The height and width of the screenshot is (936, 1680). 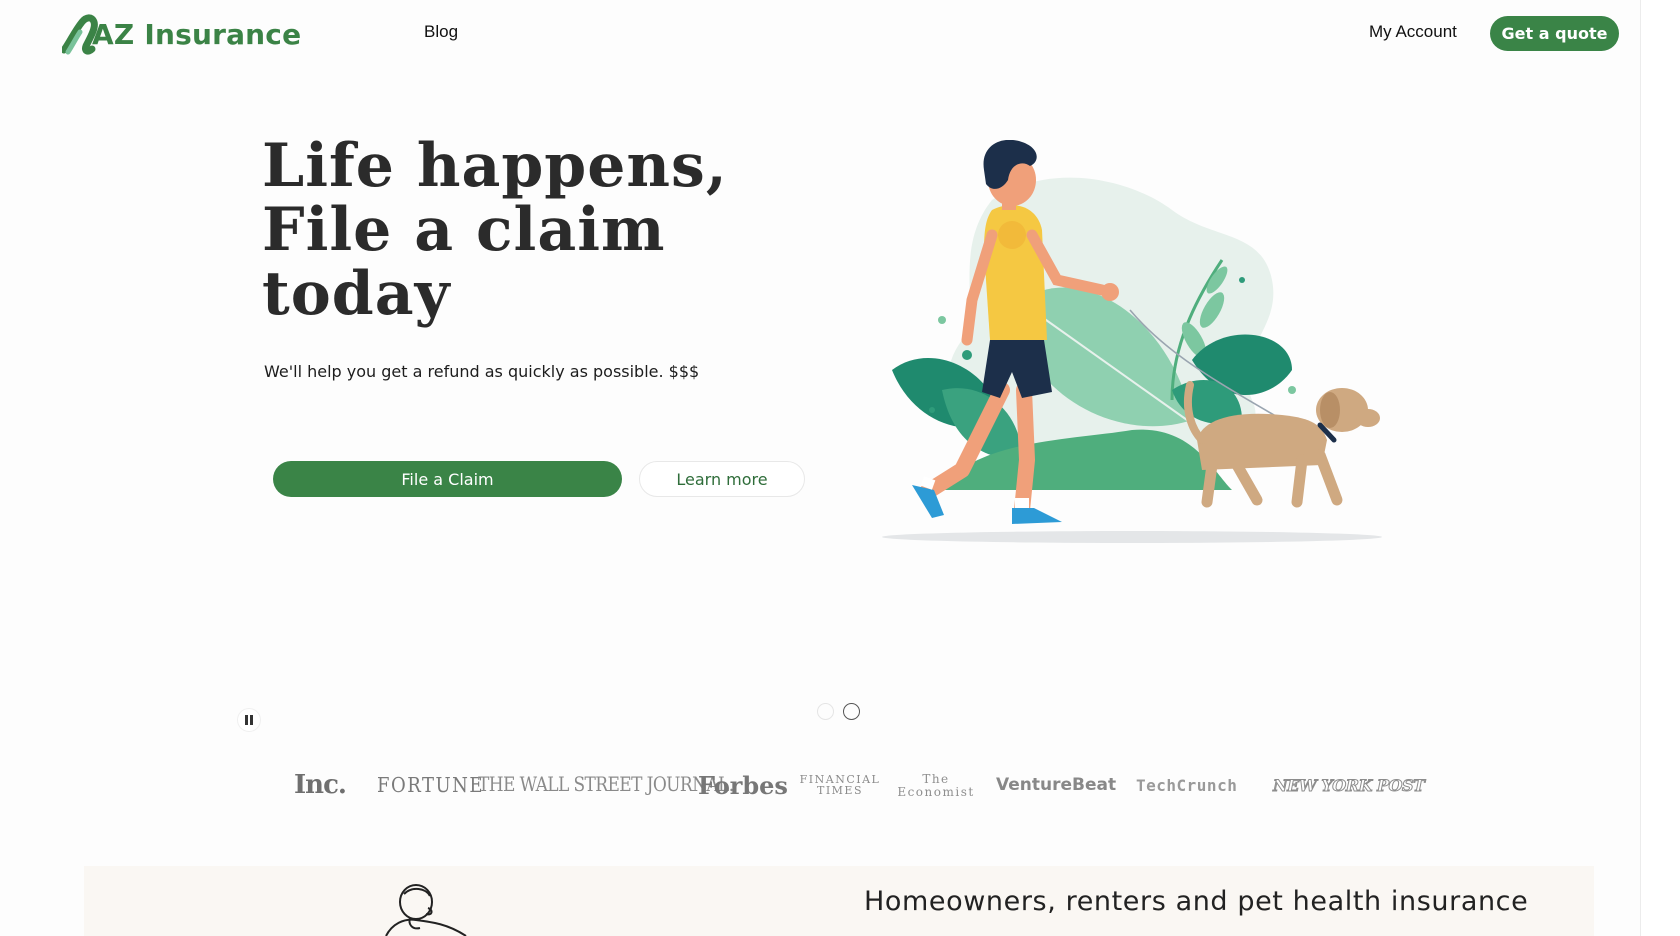 What do you see at coordinates (249, 720) in the screenshot?
I see `carousel-pause-button` at bounding box center [249, 720].